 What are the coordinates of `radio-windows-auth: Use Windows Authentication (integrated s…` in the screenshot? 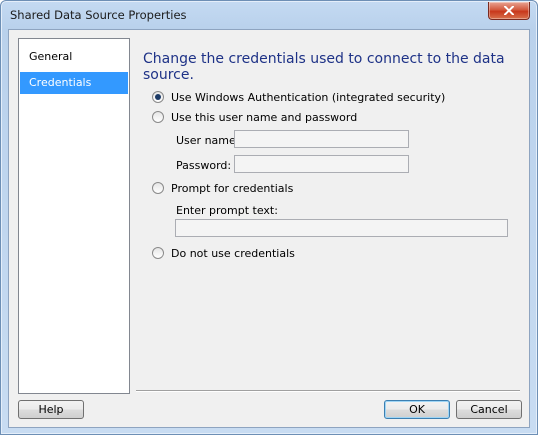 It's located at (298, 97).